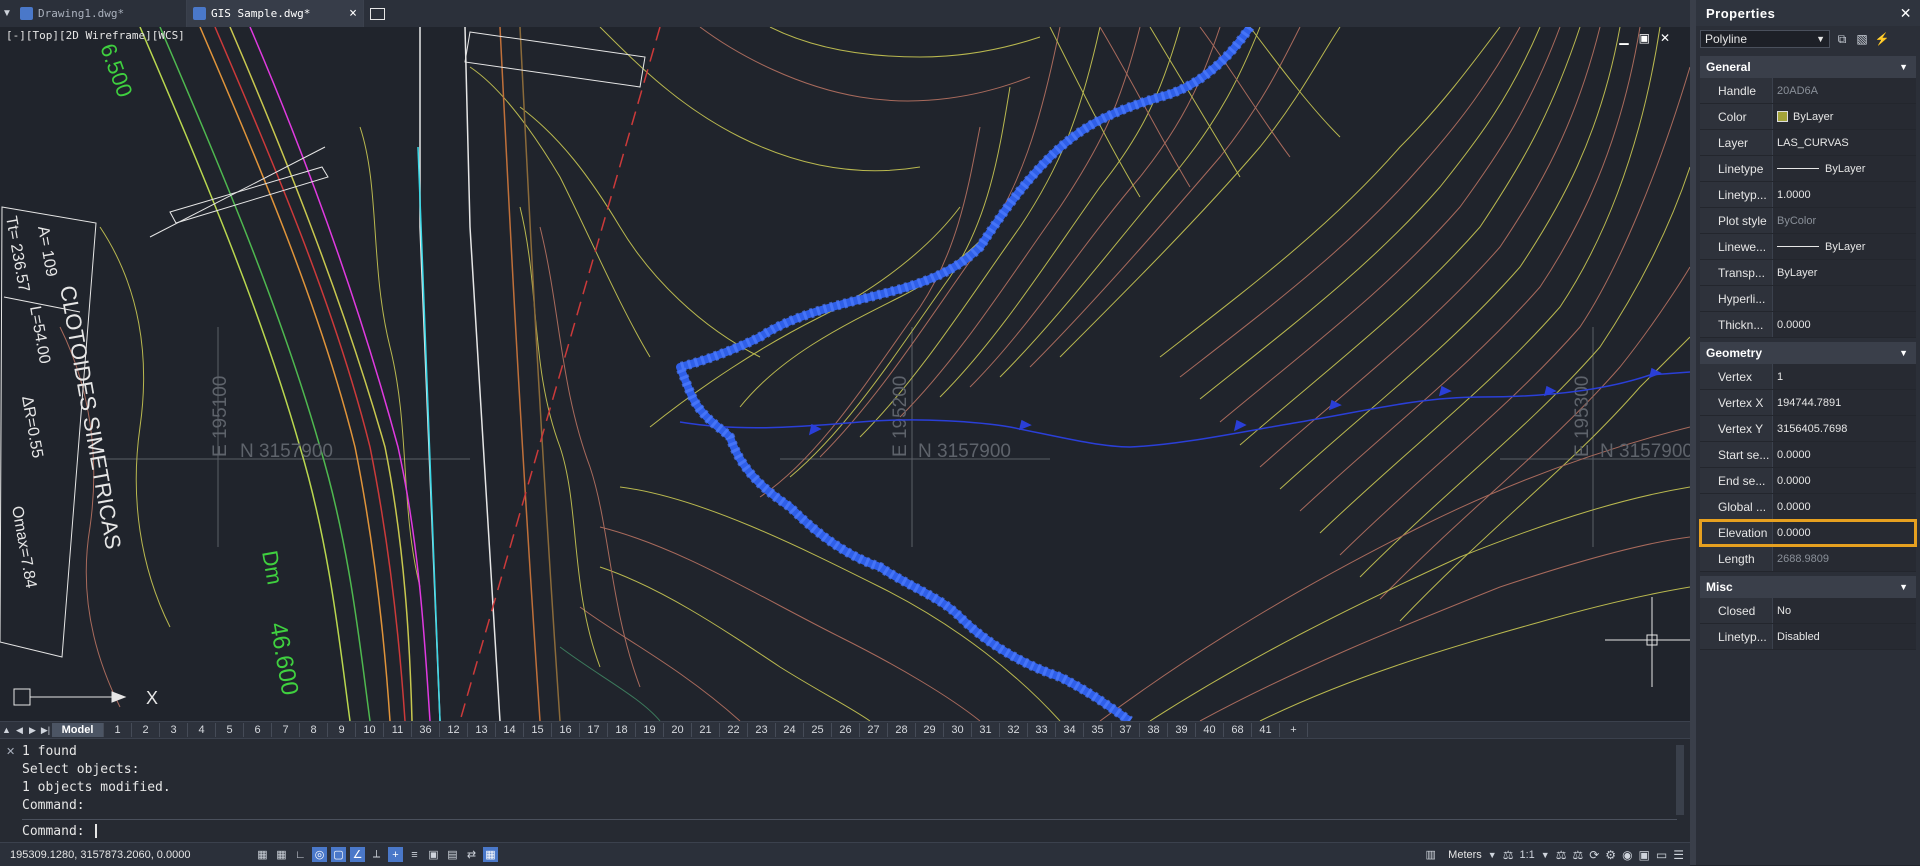 The image size is (1920, 866). What do you see at coordinates (1098, 730) in the screenshot?
I see `layout-tab: 35` at bounding box center [1098, 730].